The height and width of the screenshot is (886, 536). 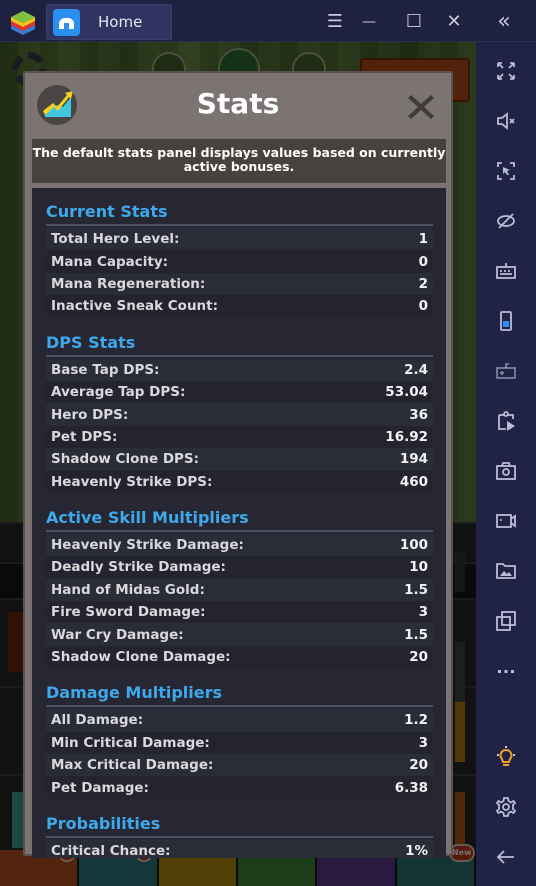 I want to click on sidebar-eco-mode-button, so click(x=506, y=221).